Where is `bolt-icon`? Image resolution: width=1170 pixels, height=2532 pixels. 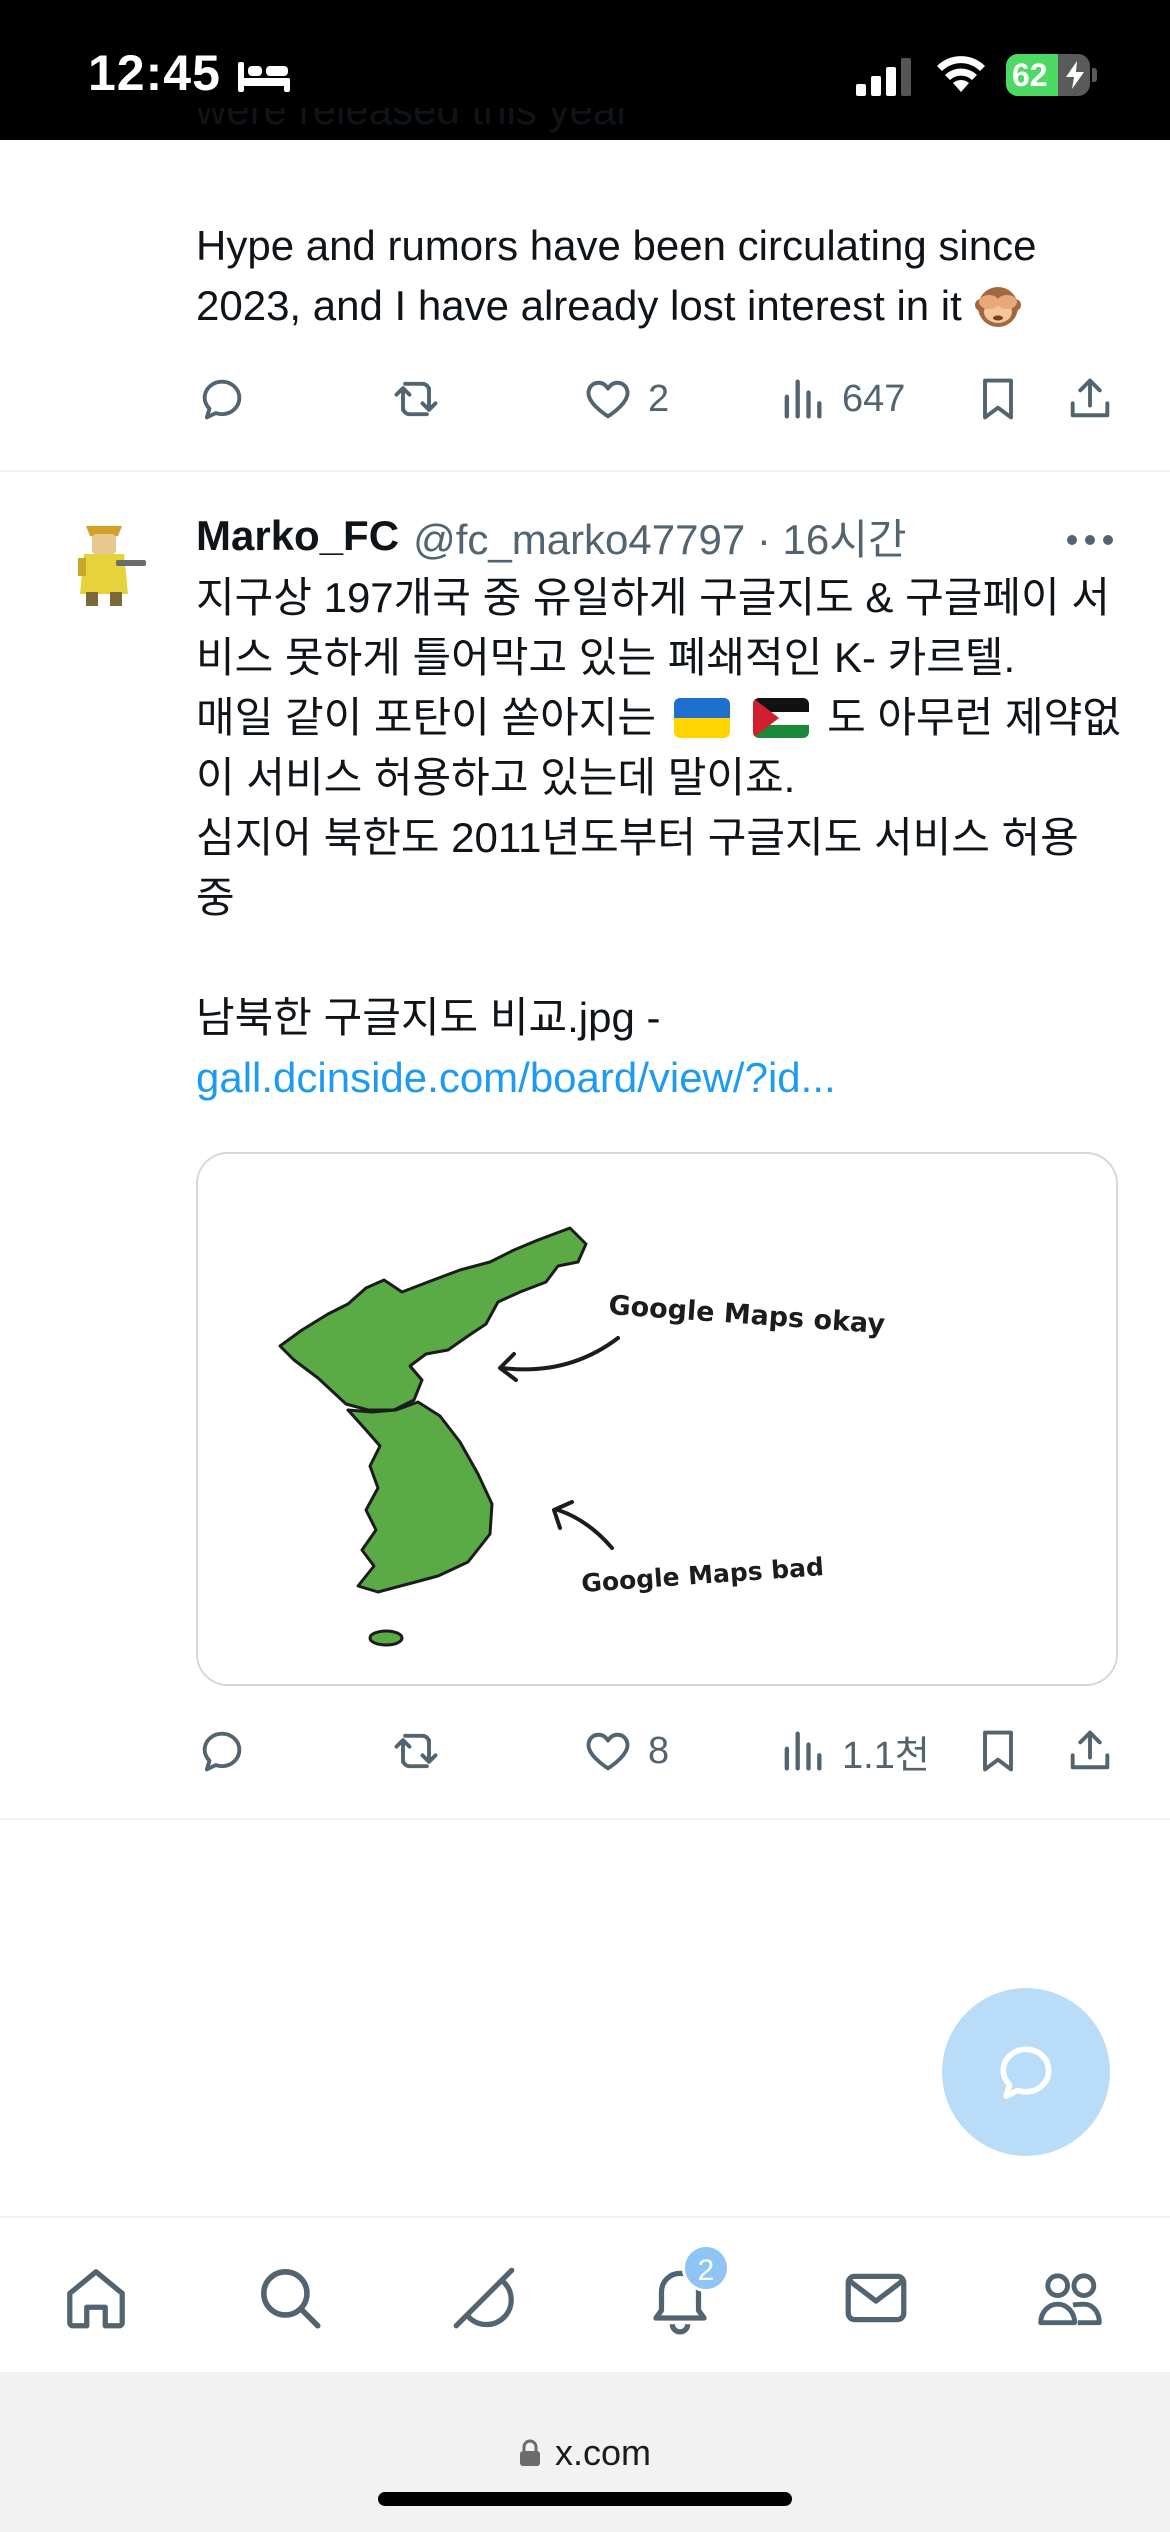 bolt-icon is located at coordinates (1075, 75).